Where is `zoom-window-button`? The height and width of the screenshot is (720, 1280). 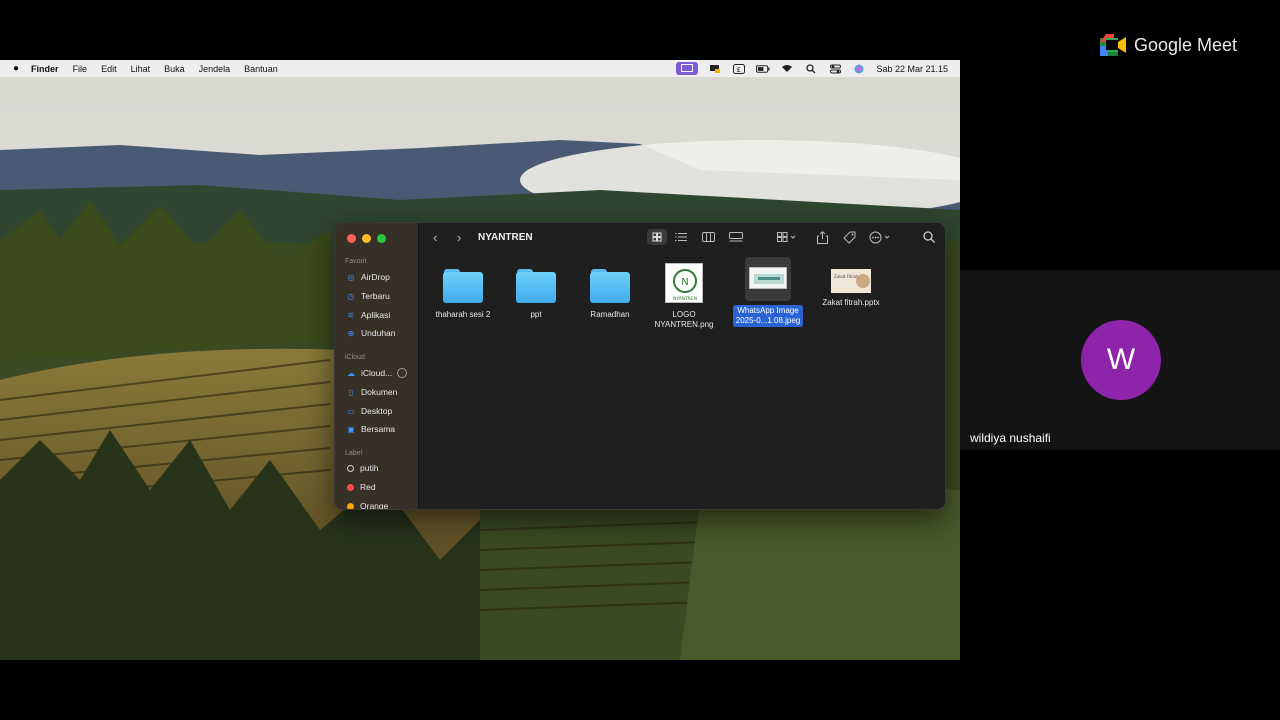
zoom-window-button is located at coordinates (381, 238).